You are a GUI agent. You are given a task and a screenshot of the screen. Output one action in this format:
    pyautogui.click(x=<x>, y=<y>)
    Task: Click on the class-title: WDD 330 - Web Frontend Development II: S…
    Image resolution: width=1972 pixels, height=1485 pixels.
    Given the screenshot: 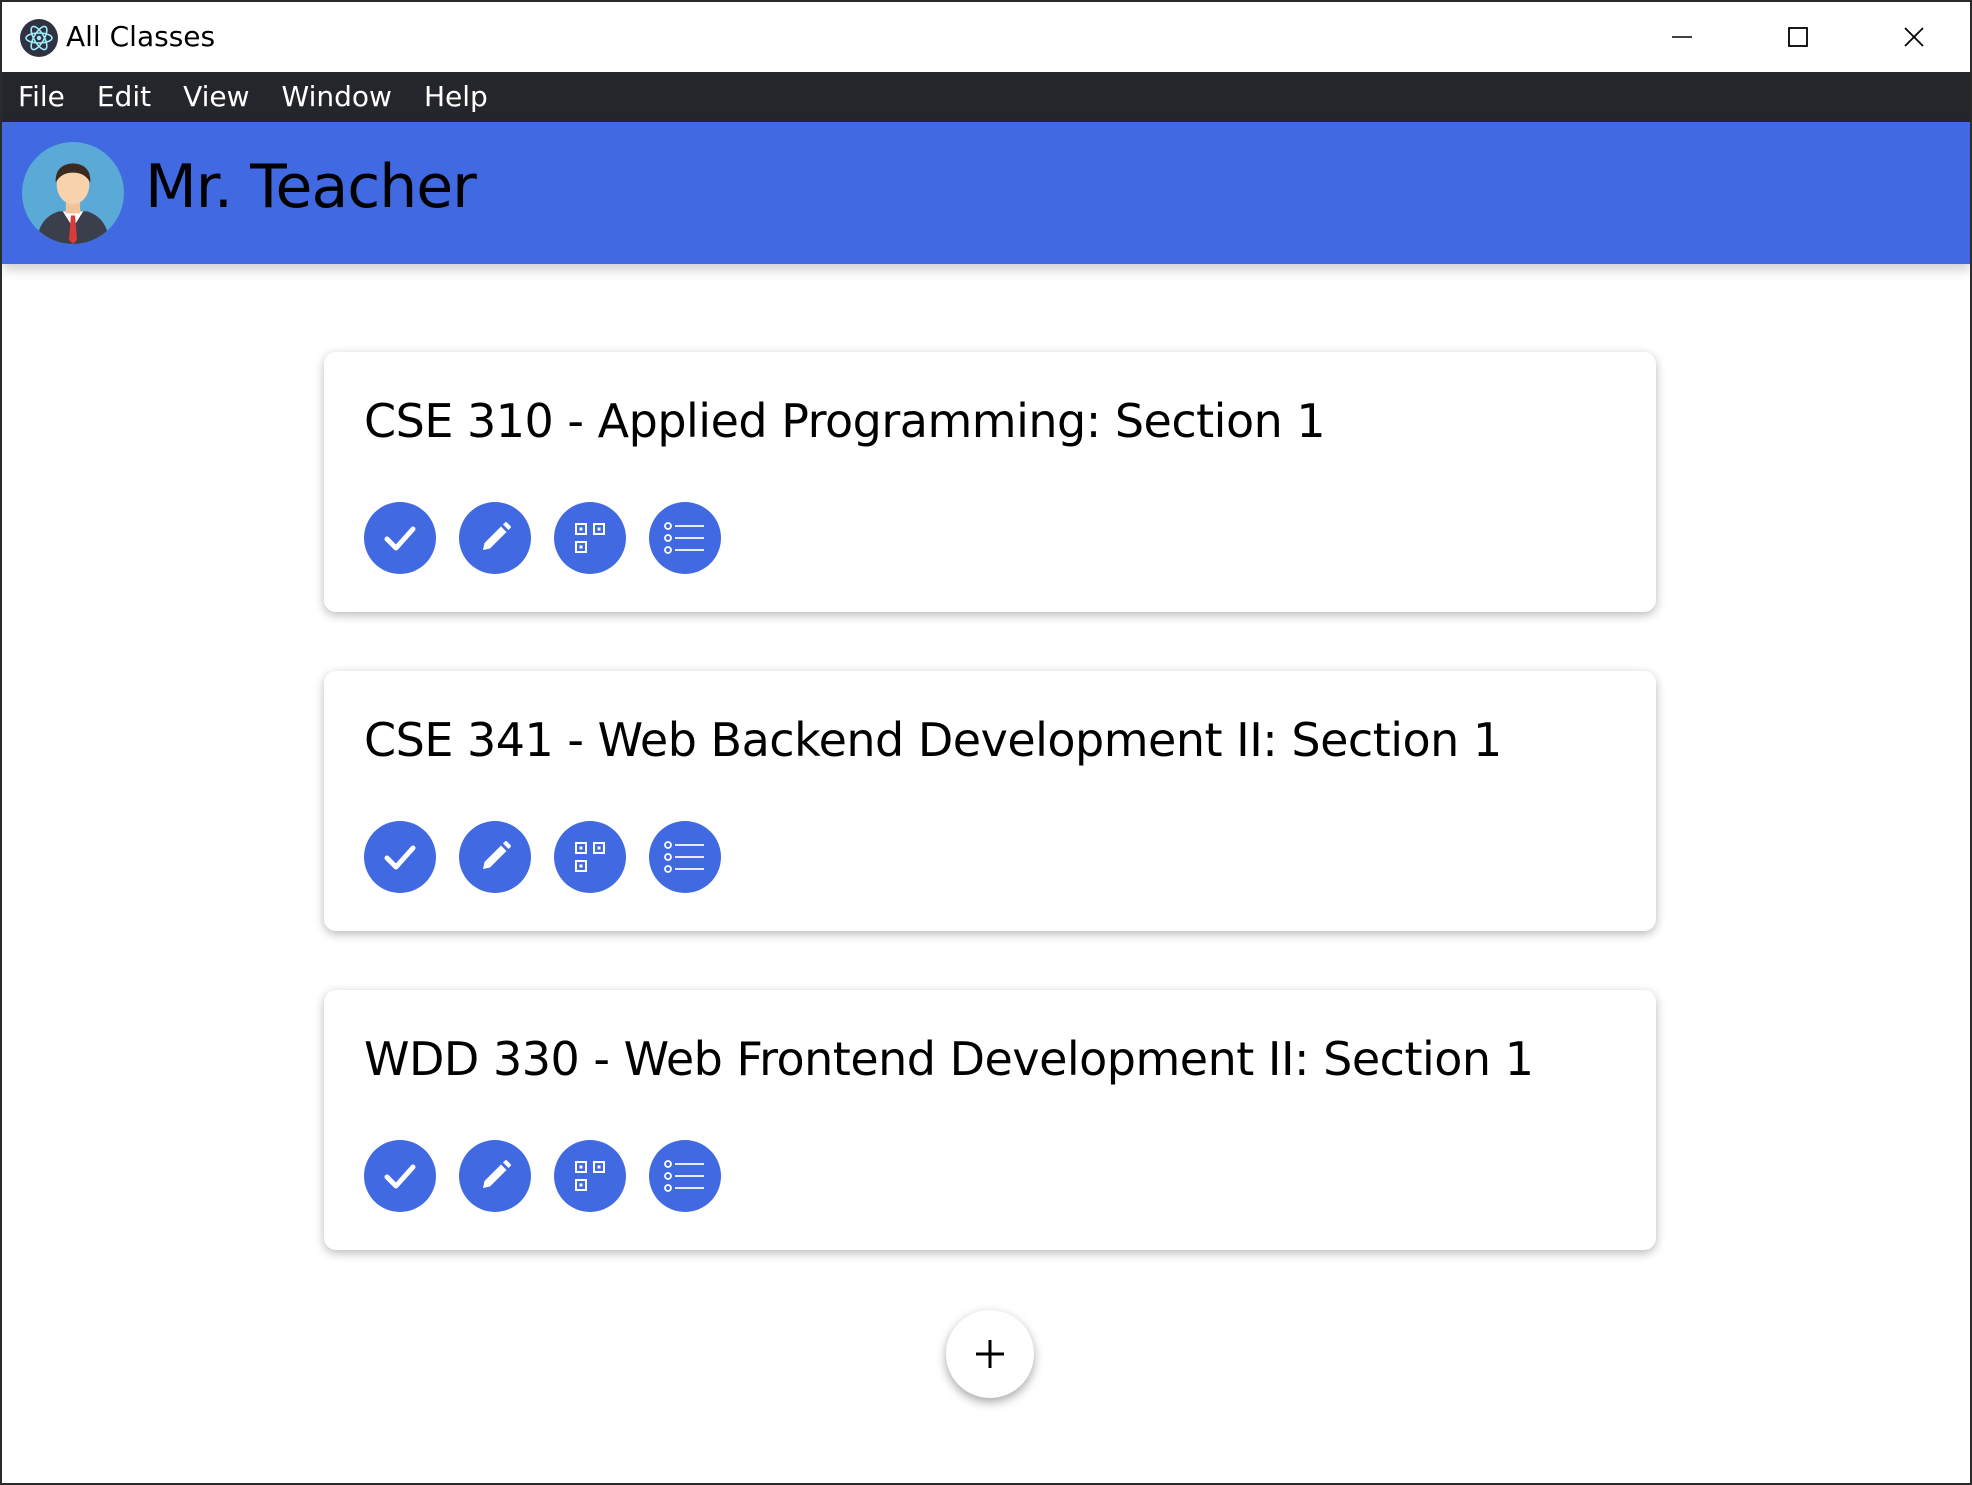 What is the action you would take?
    pyautogui.click(x=949, y=1059)
    